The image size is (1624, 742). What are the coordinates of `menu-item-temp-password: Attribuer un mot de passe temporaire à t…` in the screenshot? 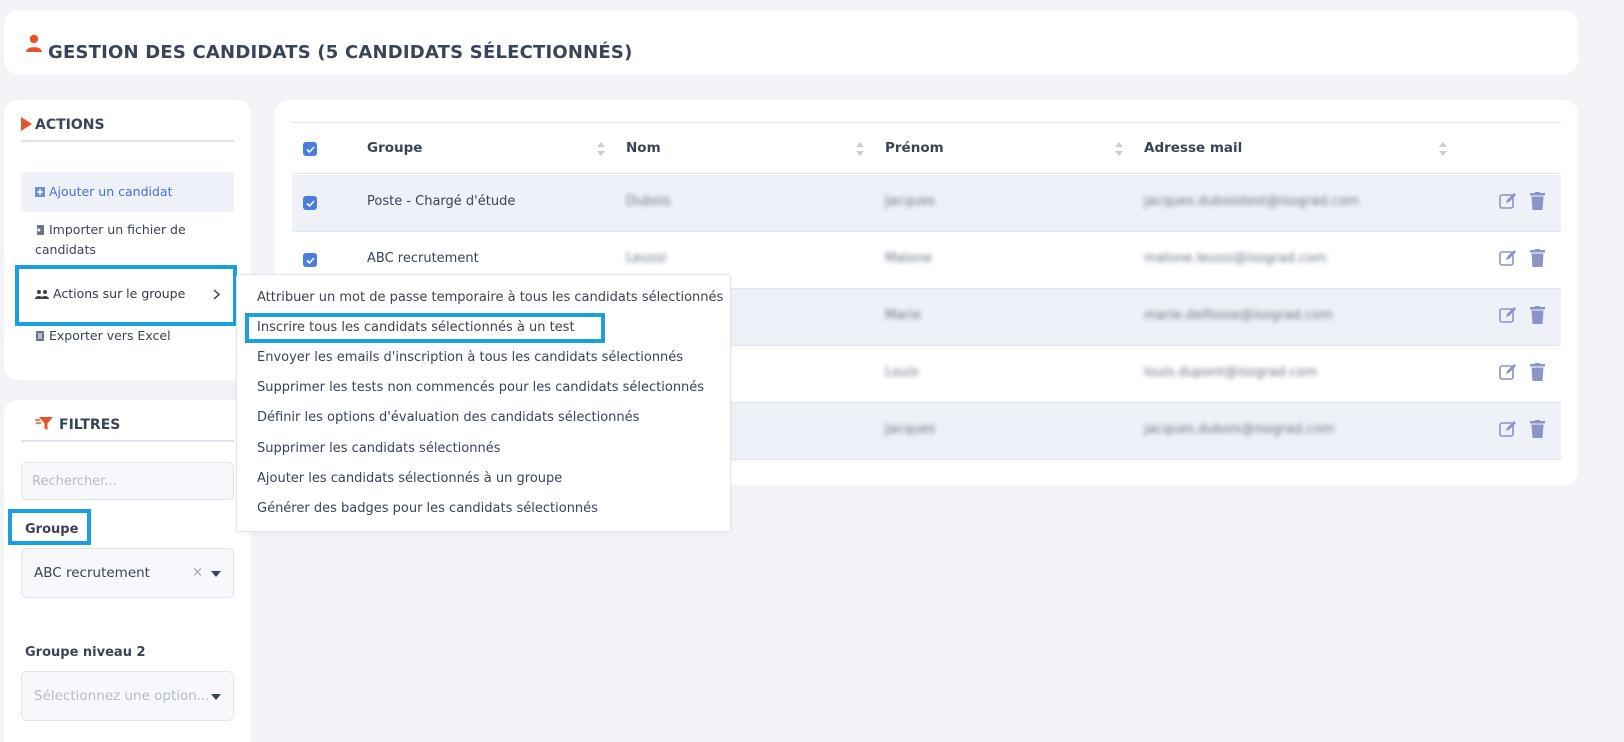 It's located at (490, 297).